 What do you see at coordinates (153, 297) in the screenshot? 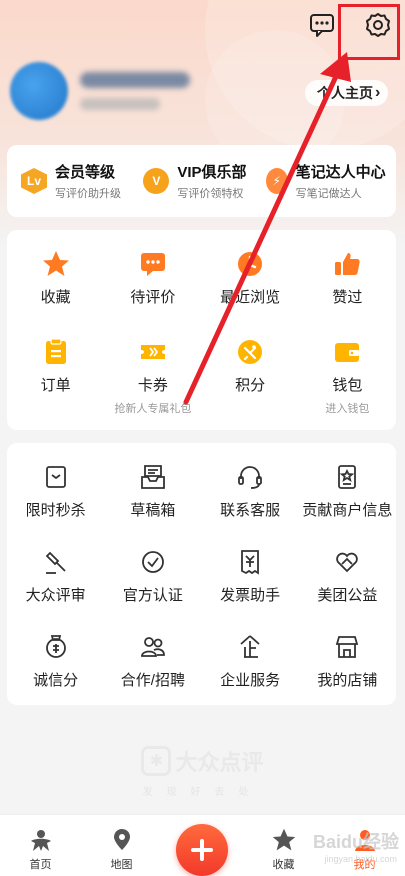
I see `shortcut-label: 待评价` at bounding box center [153, 297].